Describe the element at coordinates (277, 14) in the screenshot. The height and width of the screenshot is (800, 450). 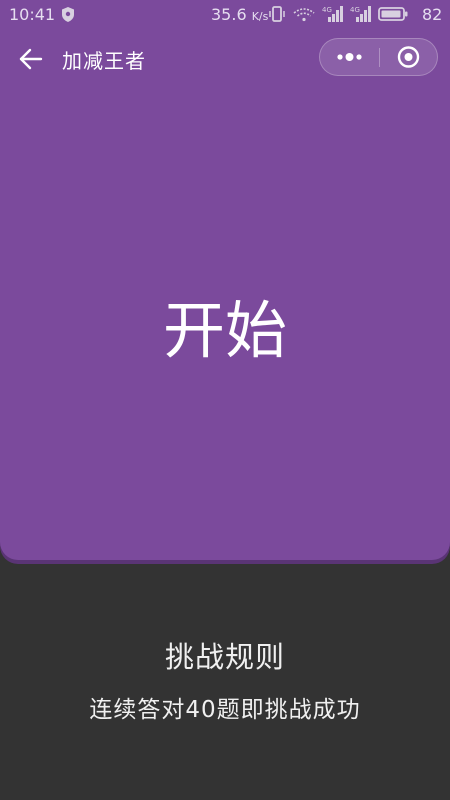
I see `vibrate-icon` at that location.